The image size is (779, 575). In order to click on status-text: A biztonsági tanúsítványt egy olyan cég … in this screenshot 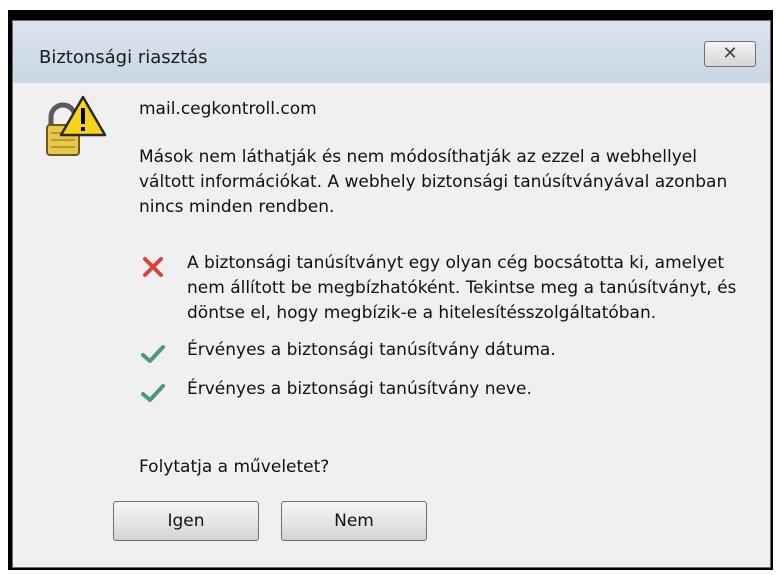, I will do `click(462, 288)`.